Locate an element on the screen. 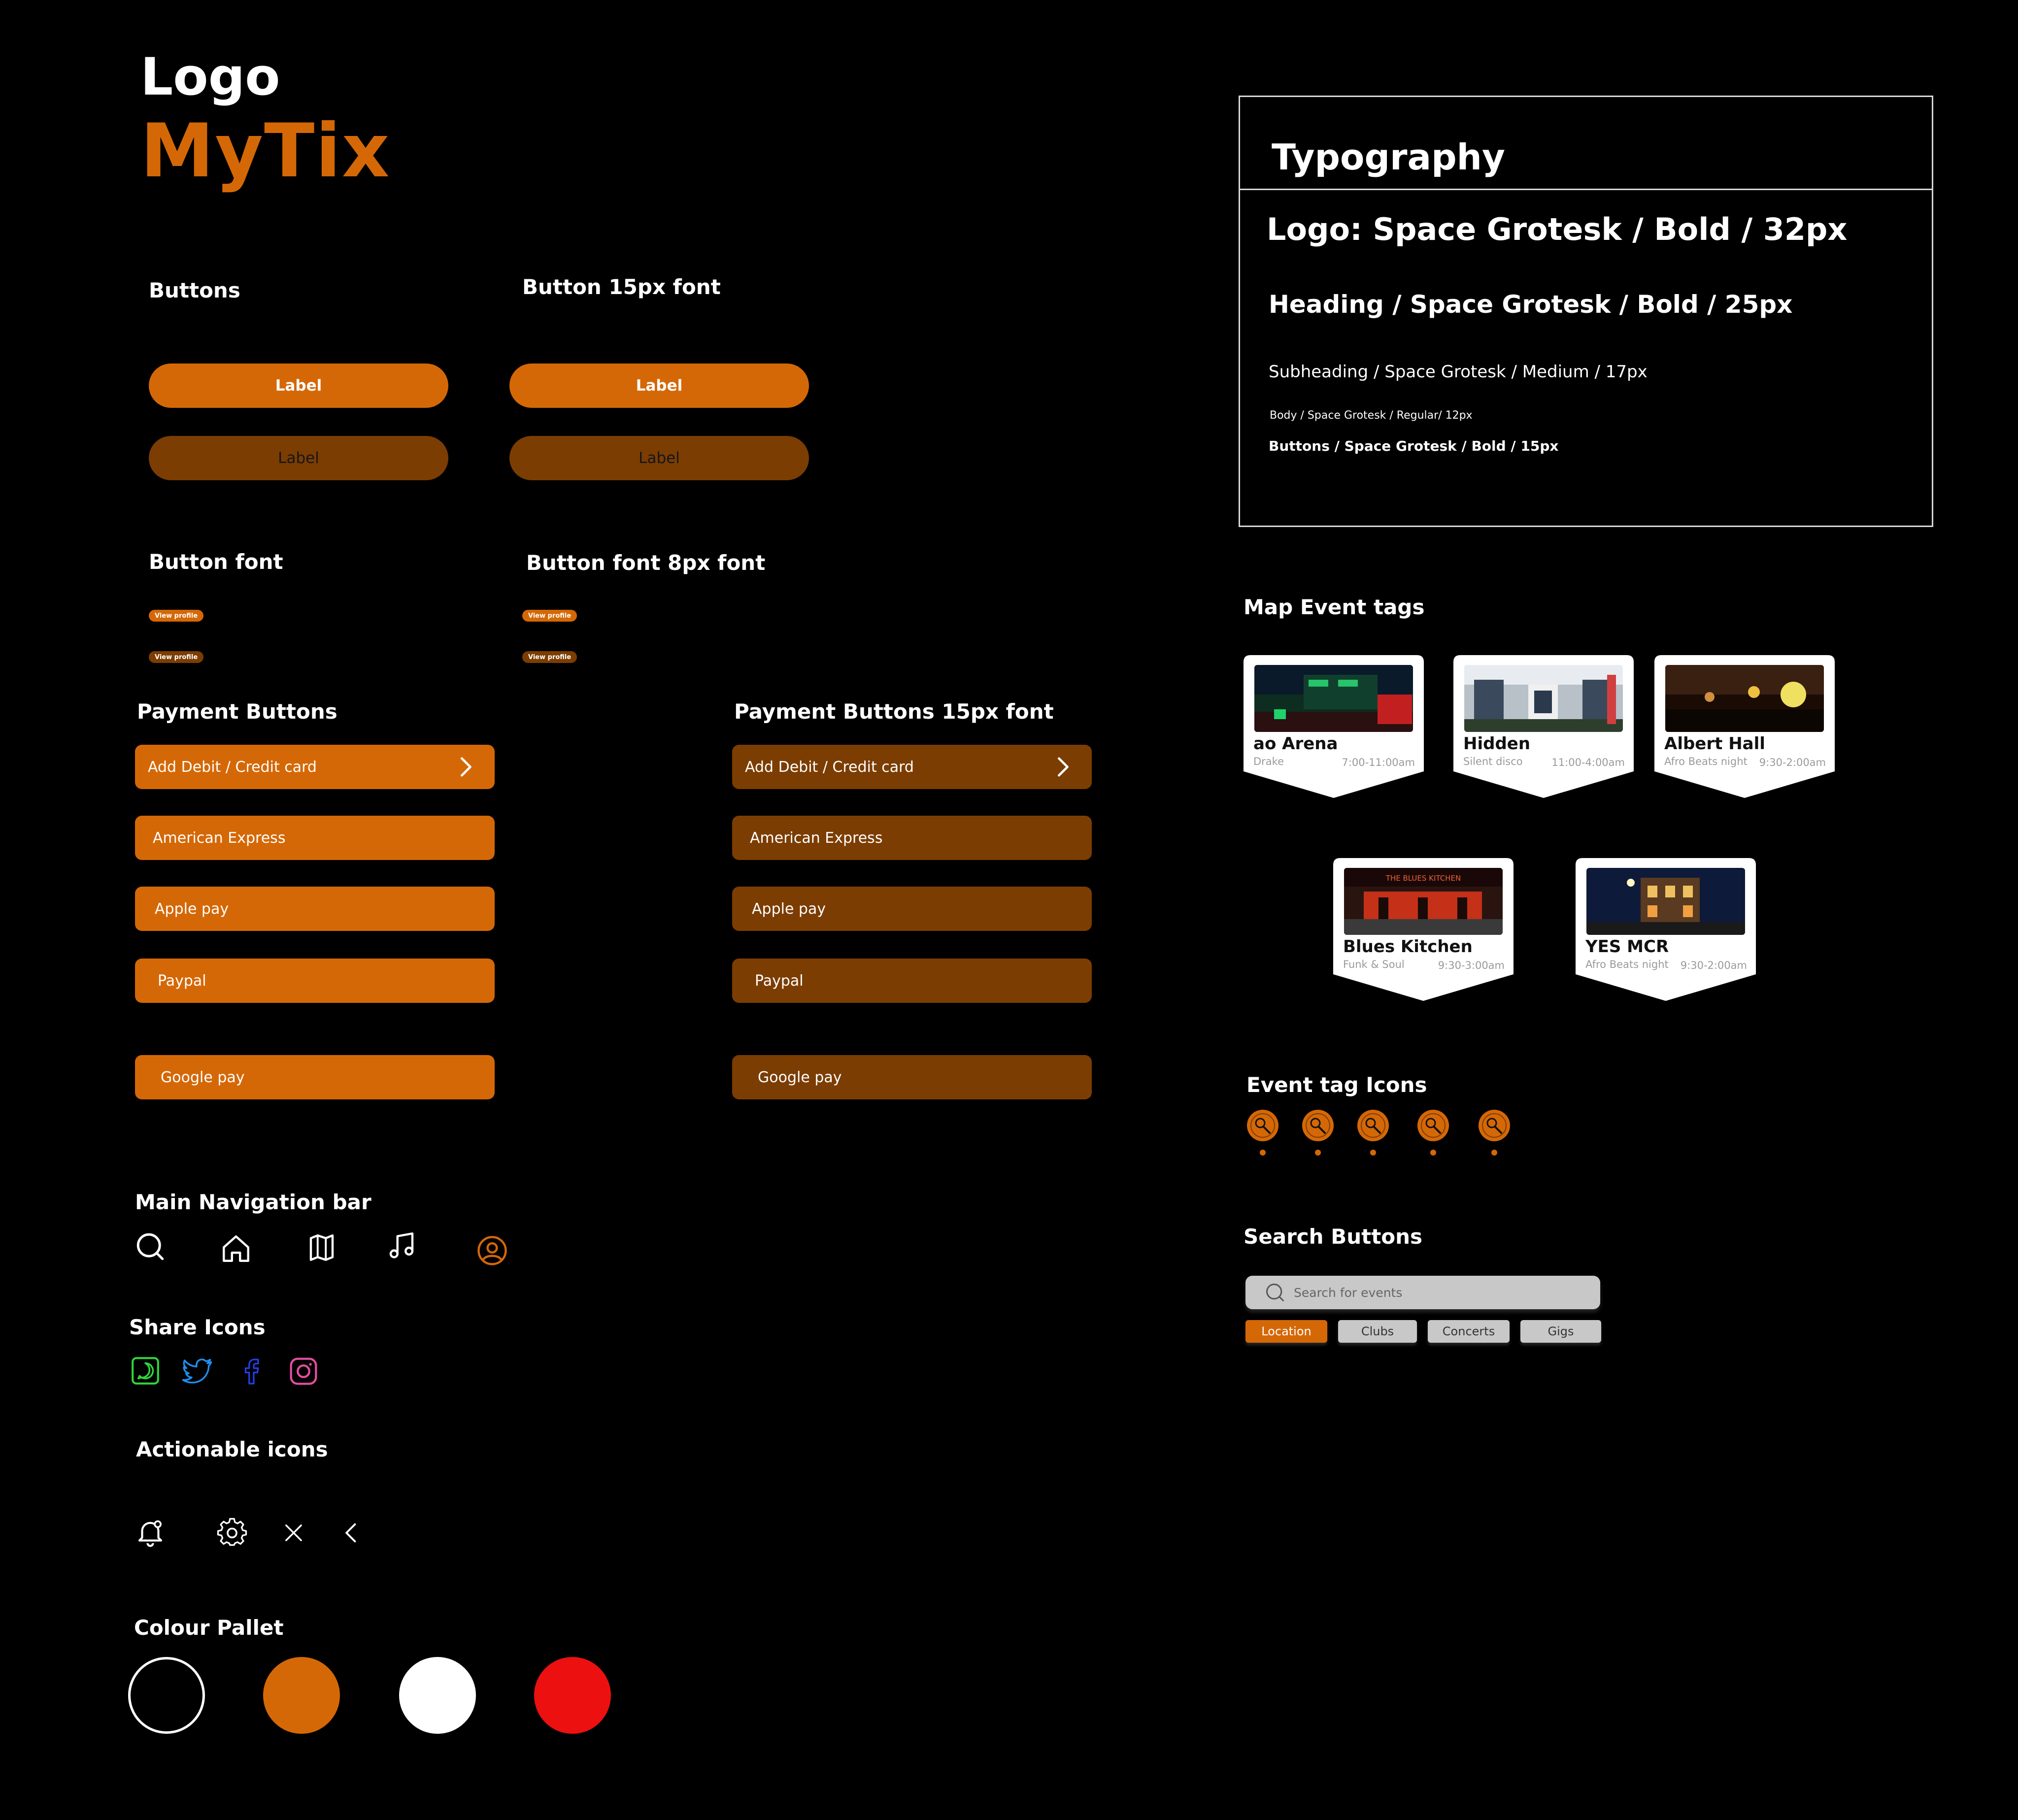 Image resolution: width=2018 pixels, height=1820 pixels. chip-location: Location is located at coordinates (1286, 1331).